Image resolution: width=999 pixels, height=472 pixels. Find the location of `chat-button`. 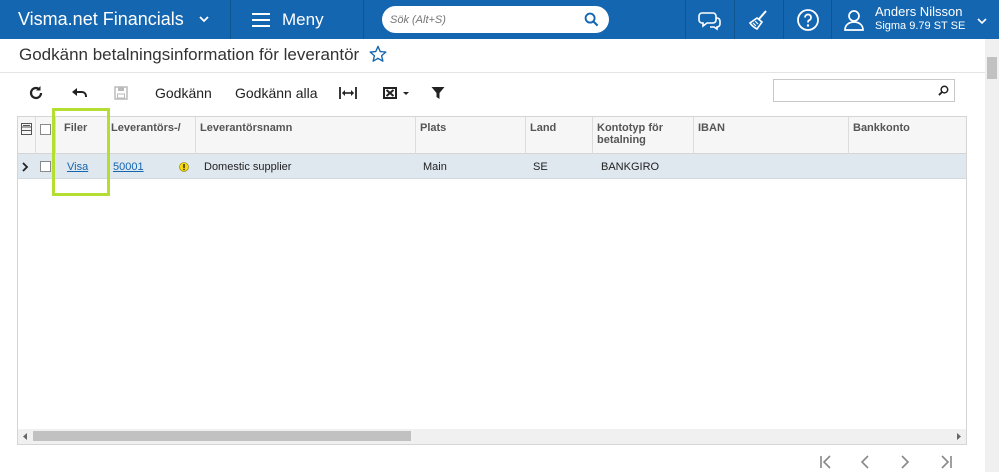

chat-button is located at coordinates (709, 19).